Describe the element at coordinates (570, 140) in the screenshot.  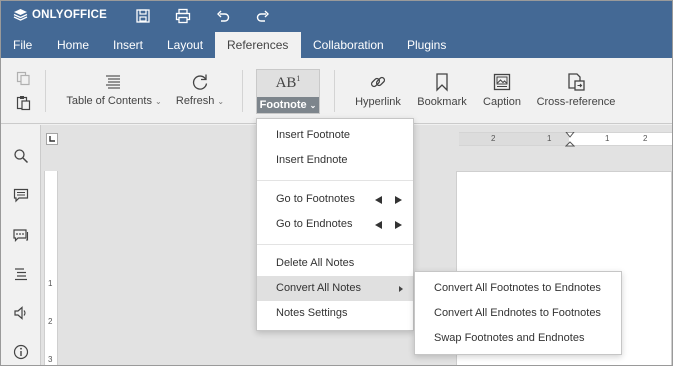
I see `indent-marker-icon` at that location.